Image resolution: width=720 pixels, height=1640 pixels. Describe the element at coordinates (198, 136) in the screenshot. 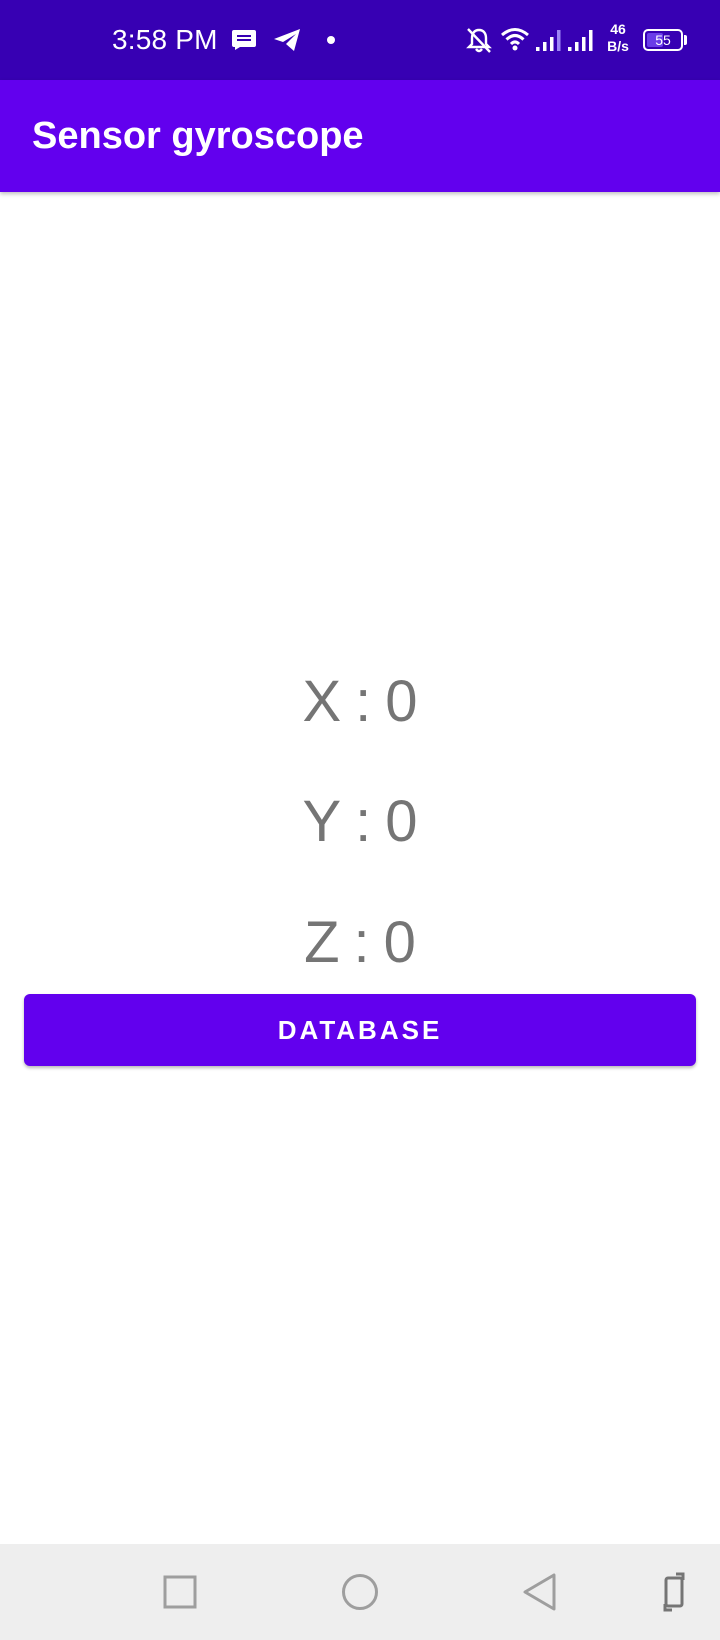

I see `page-title: Sensor gyroscope` at that location.